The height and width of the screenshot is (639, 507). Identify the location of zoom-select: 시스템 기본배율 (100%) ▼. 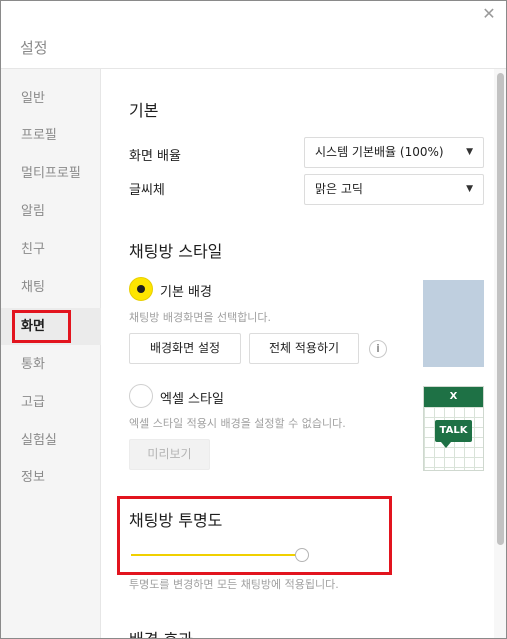
(394, 152).